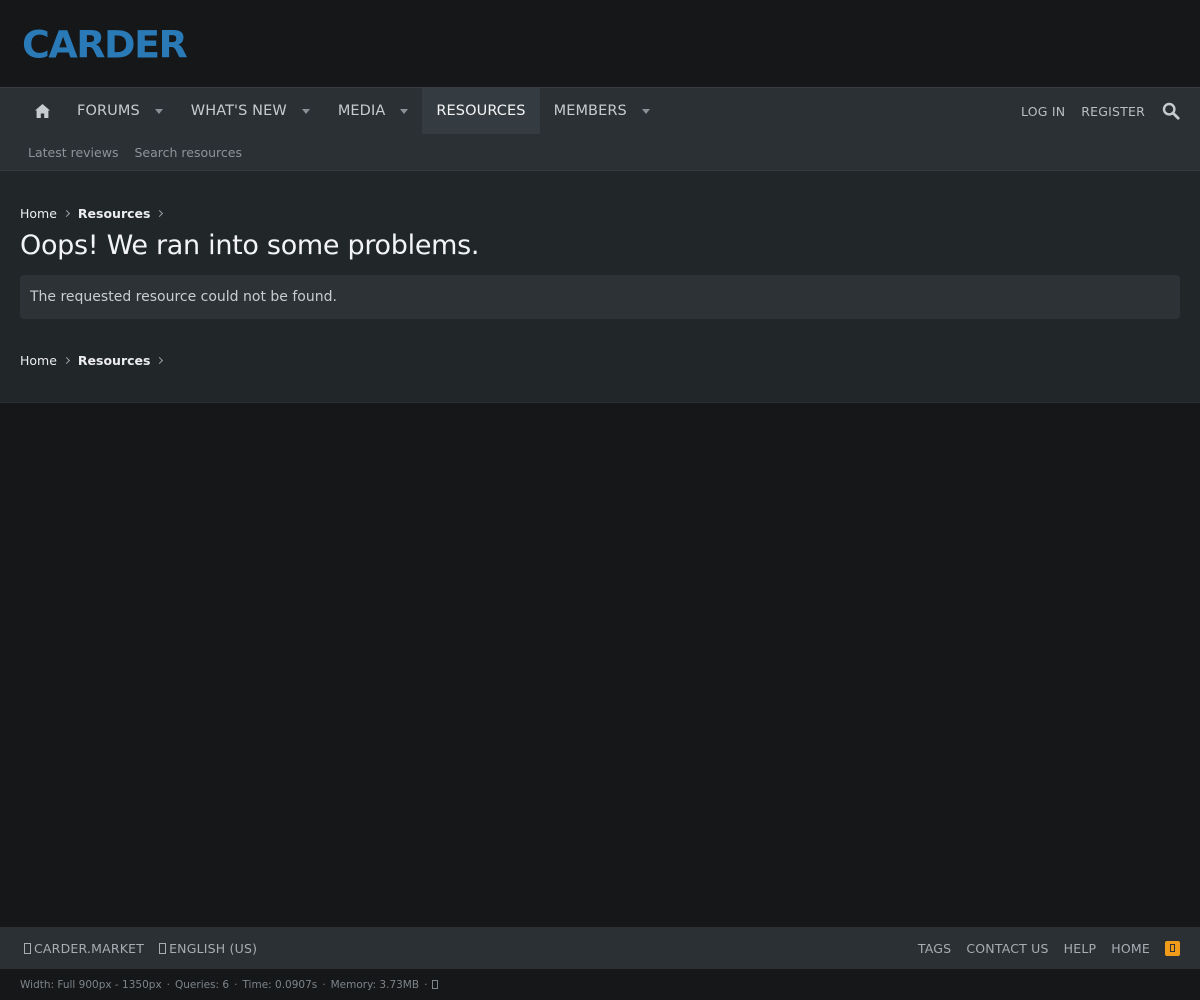  I want to click on rss-glyph, so click(1172, 948).